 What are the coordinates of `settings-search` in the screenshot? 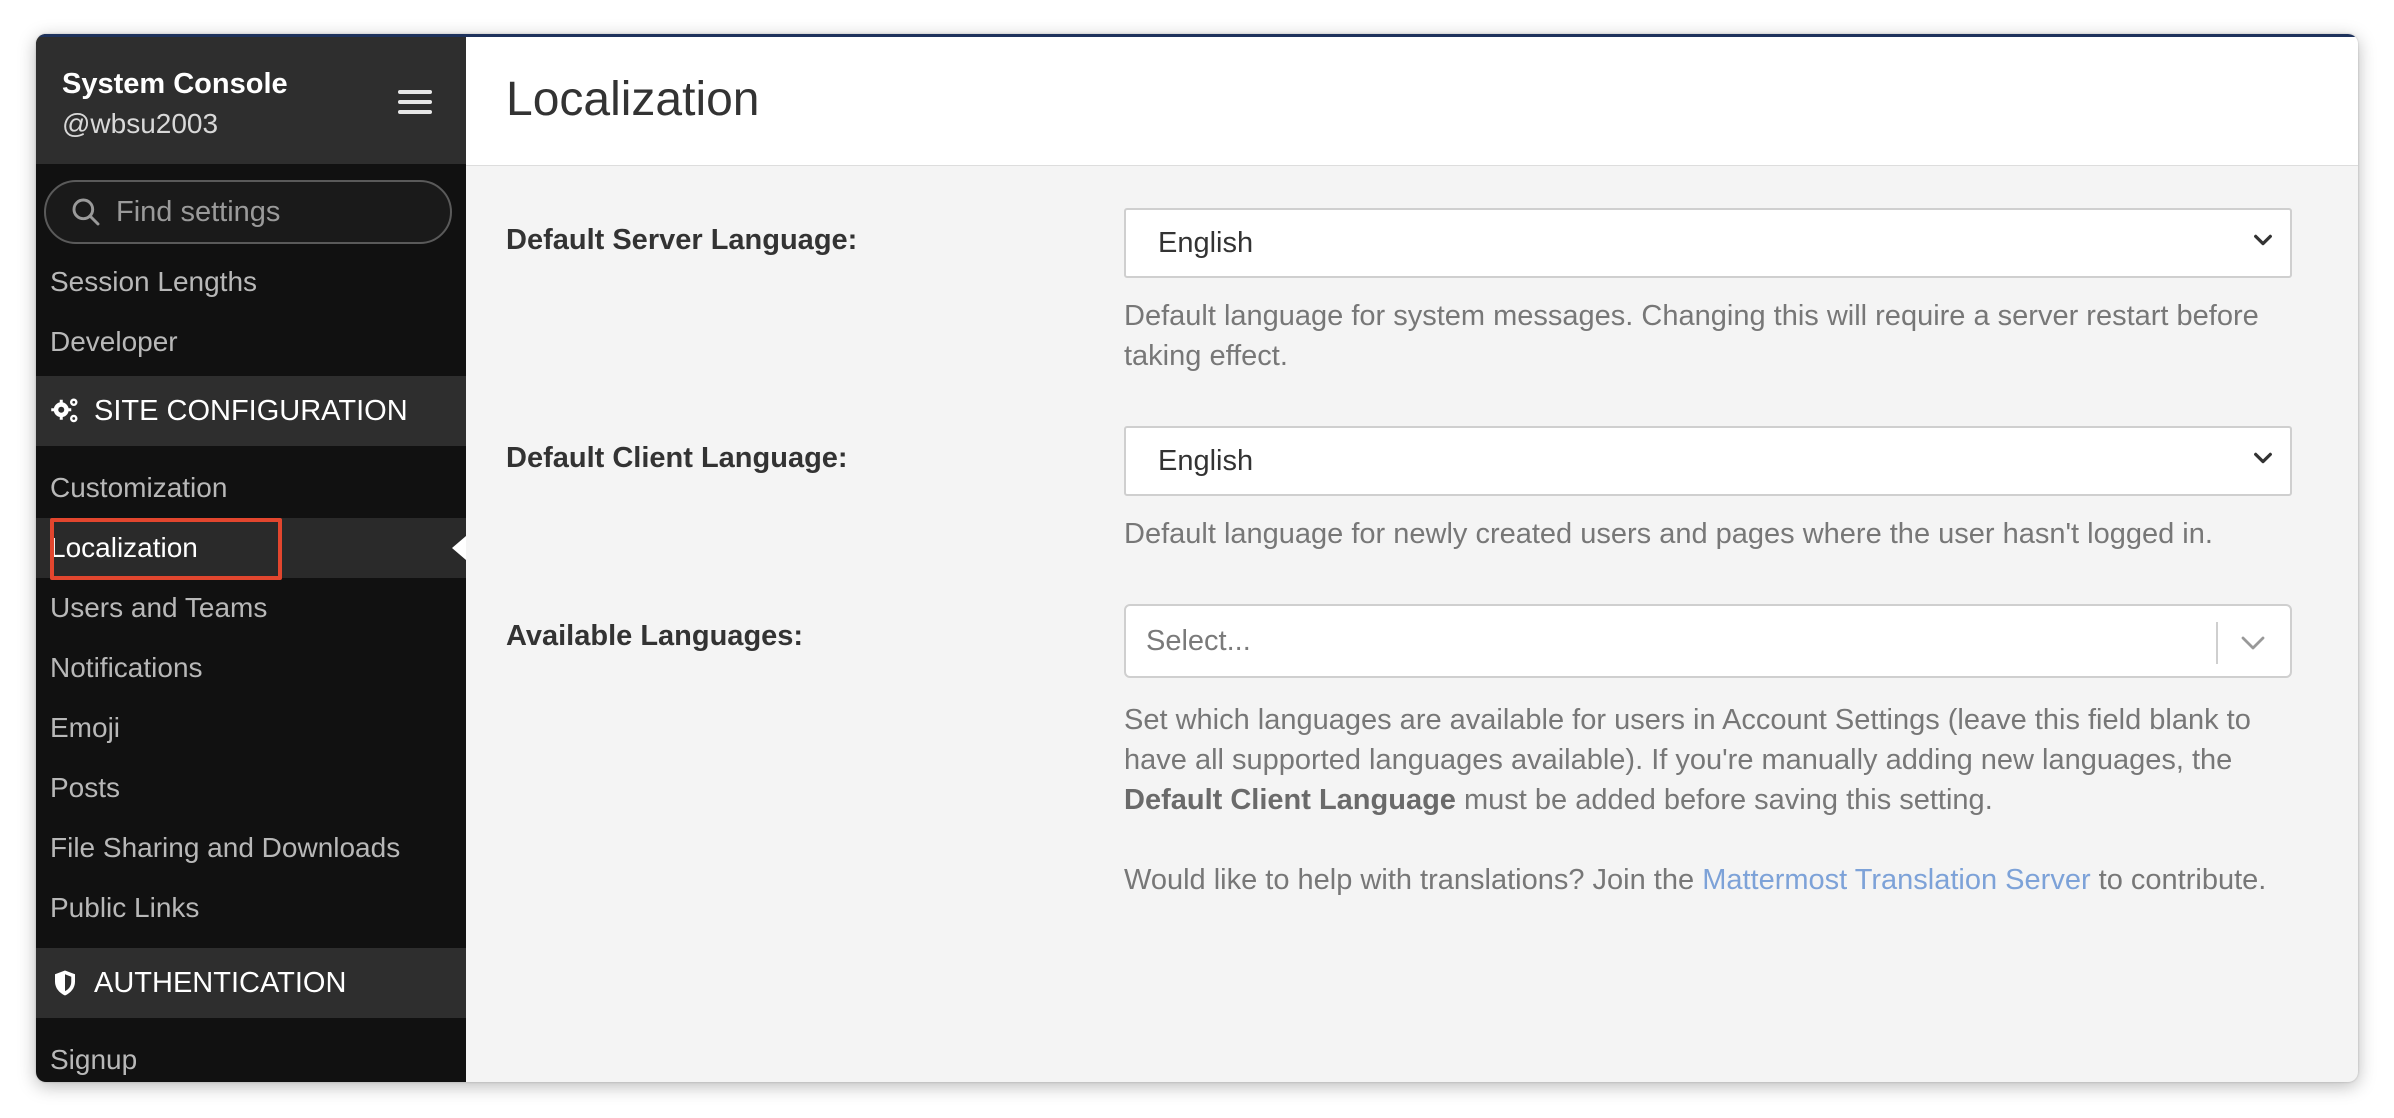 It's located at (248, 212).